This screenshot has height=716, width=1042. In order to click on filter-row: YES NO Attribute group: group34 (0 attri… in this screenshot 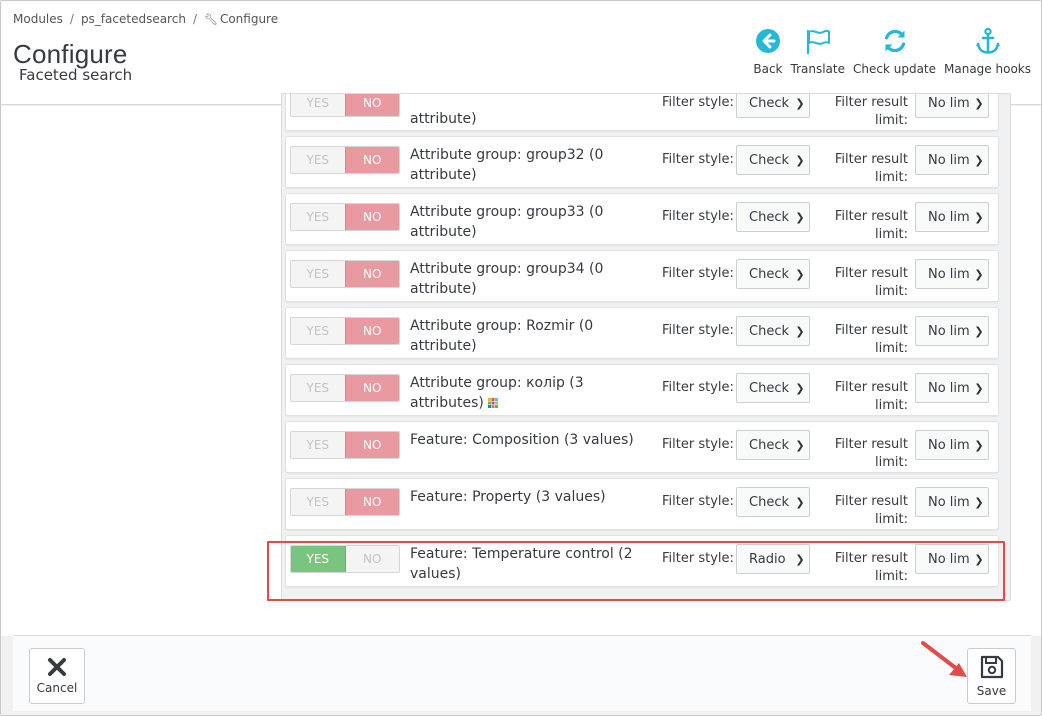, I will do `click(642, 276)`.